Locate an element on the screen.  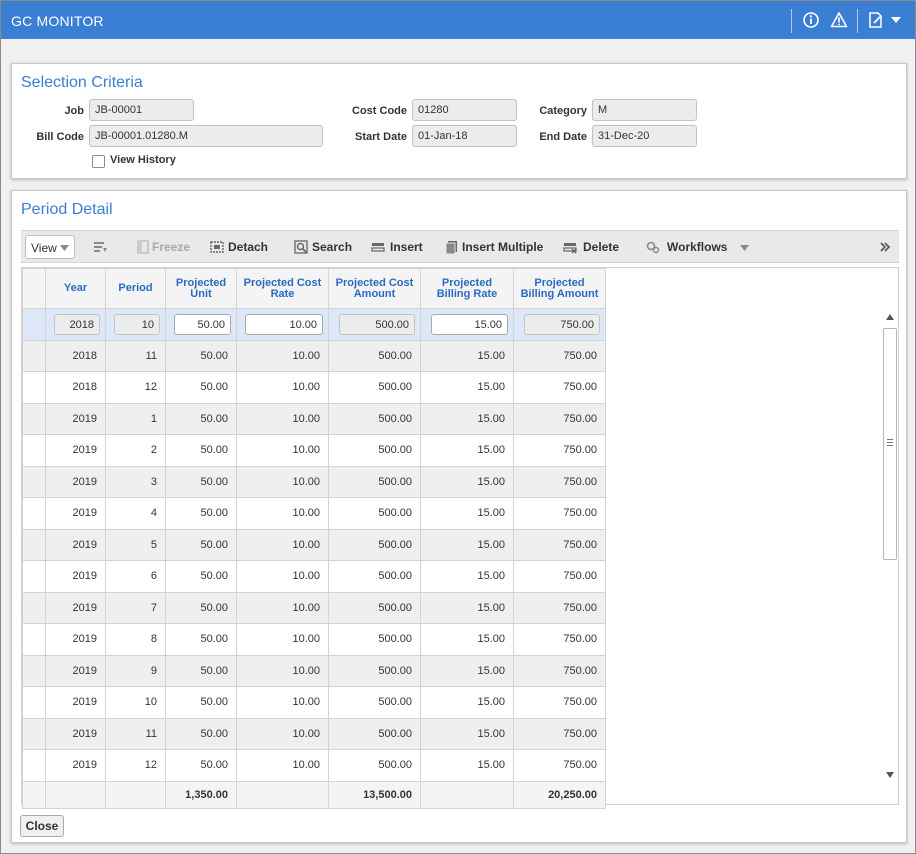
table-row: 2019 7 50.00 10.00 500.00 15.00 750.00 is located at coordinates (314, 607).